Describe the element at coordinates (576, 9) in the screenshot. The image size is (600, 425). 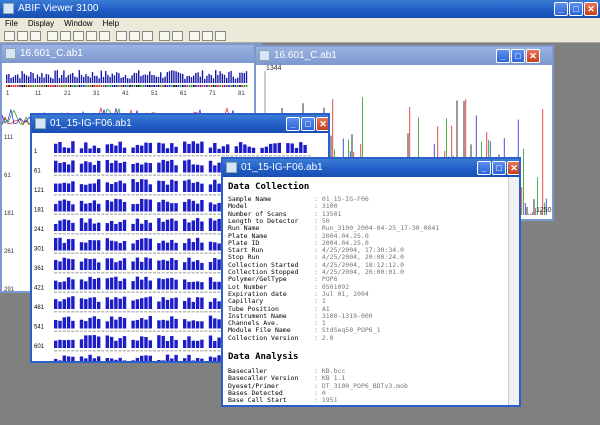
I see `app-maximize-button: □` at that location.